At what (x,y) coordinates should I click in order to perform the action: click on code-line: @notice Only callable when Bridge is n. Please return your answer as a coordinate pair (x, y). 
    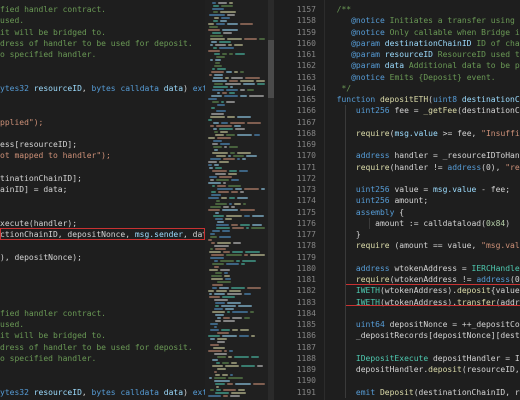
    Looking at the image, I should click on (423, 32).